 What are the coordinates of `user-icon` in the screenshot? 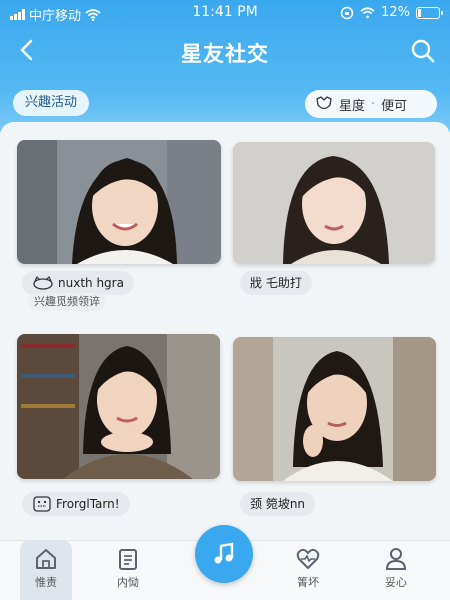 It's located at (396, 559).